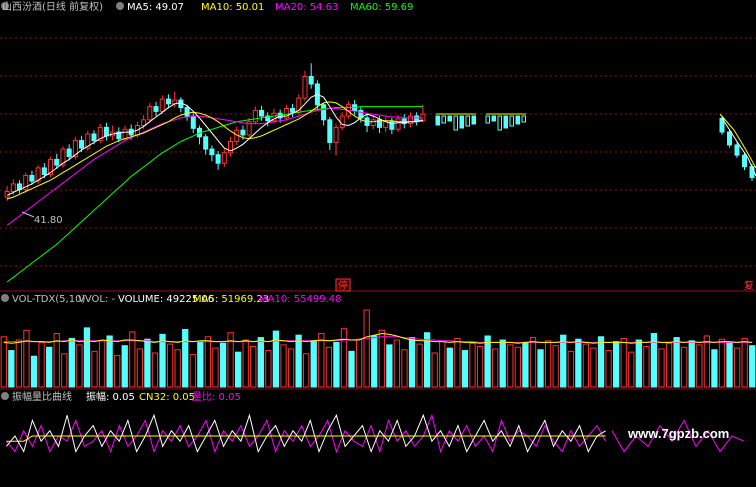 Image resolution: width=756 pixels, height=487 pixels. What do you see at coordinates (5, 396) in the screenshot?
I see `osc-menu-icon` at bounding box center [5, 396].